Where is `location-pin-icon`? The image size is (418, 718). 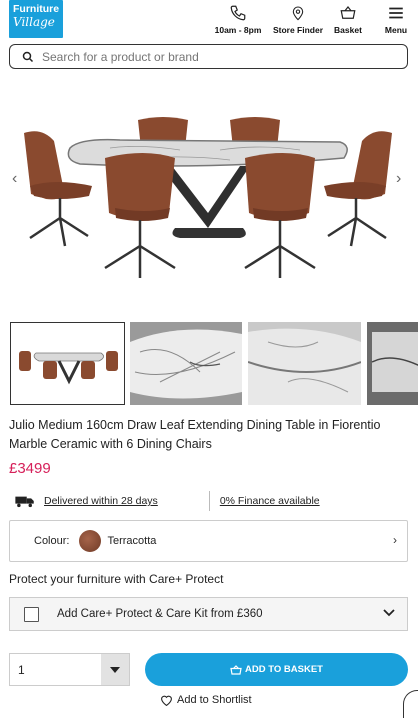
location-pin-icon is located at coordinates (298, 13).